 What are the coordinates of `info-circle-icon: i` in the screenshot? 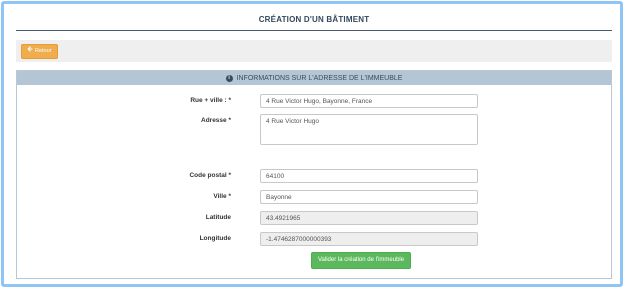 It's located at (229, 78).